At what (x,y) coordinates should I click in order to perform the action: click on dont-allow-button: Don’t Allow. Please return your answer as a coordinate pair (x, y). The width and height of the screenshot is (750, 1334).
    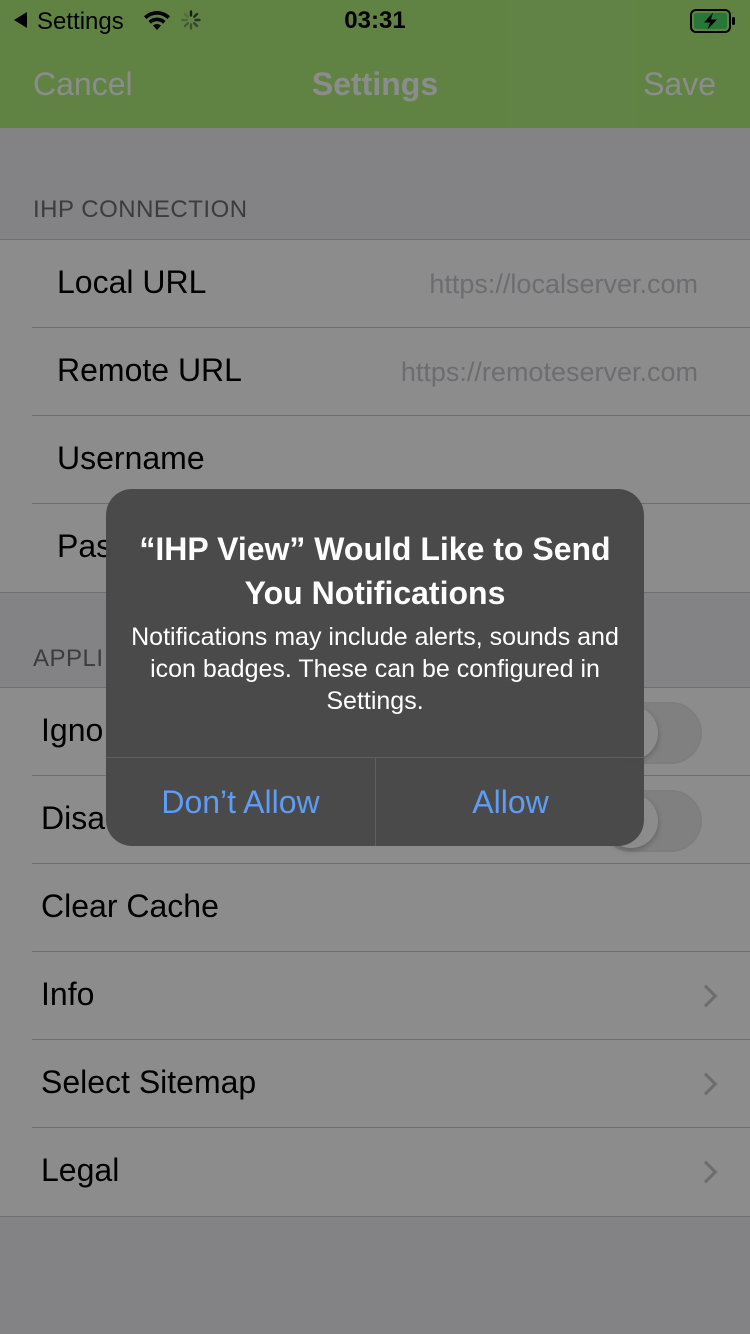
    Looking at the image, I should click on (240, 802).